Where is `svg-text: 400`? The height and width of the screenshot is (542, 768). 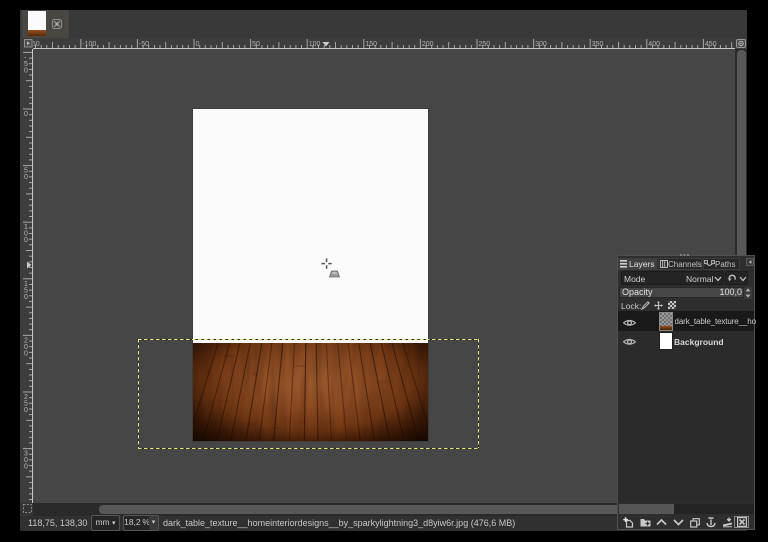 svg-text: 400 is located at coordinates (654, 44).